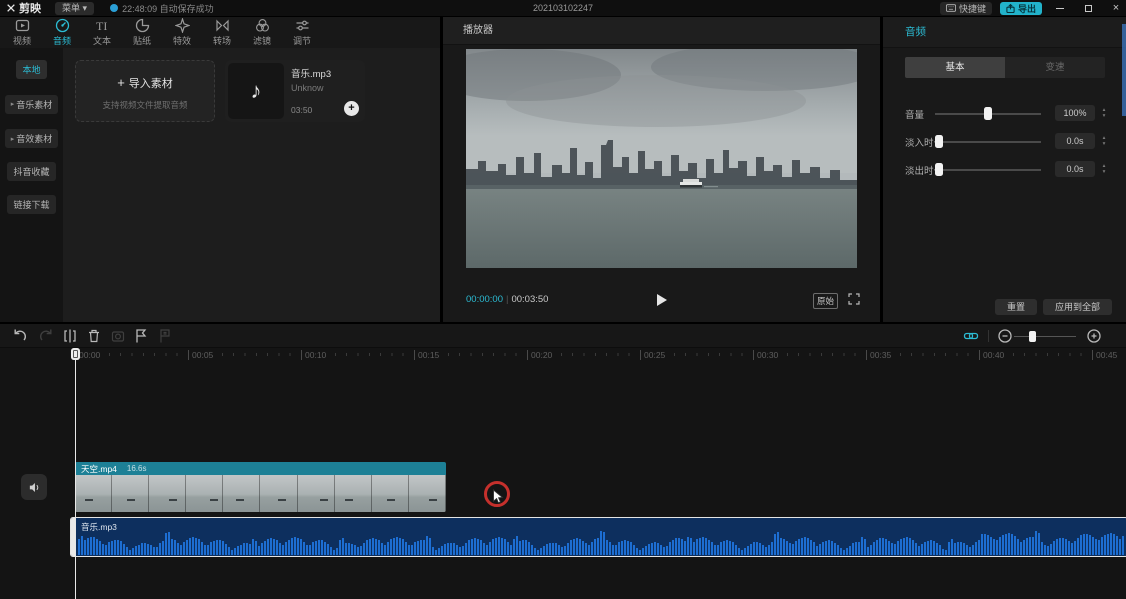 This screenshot has height=599, width=1126. Describe the element at coordinates (94, 336) in the screenshot. I see `delete-icon` at that location.